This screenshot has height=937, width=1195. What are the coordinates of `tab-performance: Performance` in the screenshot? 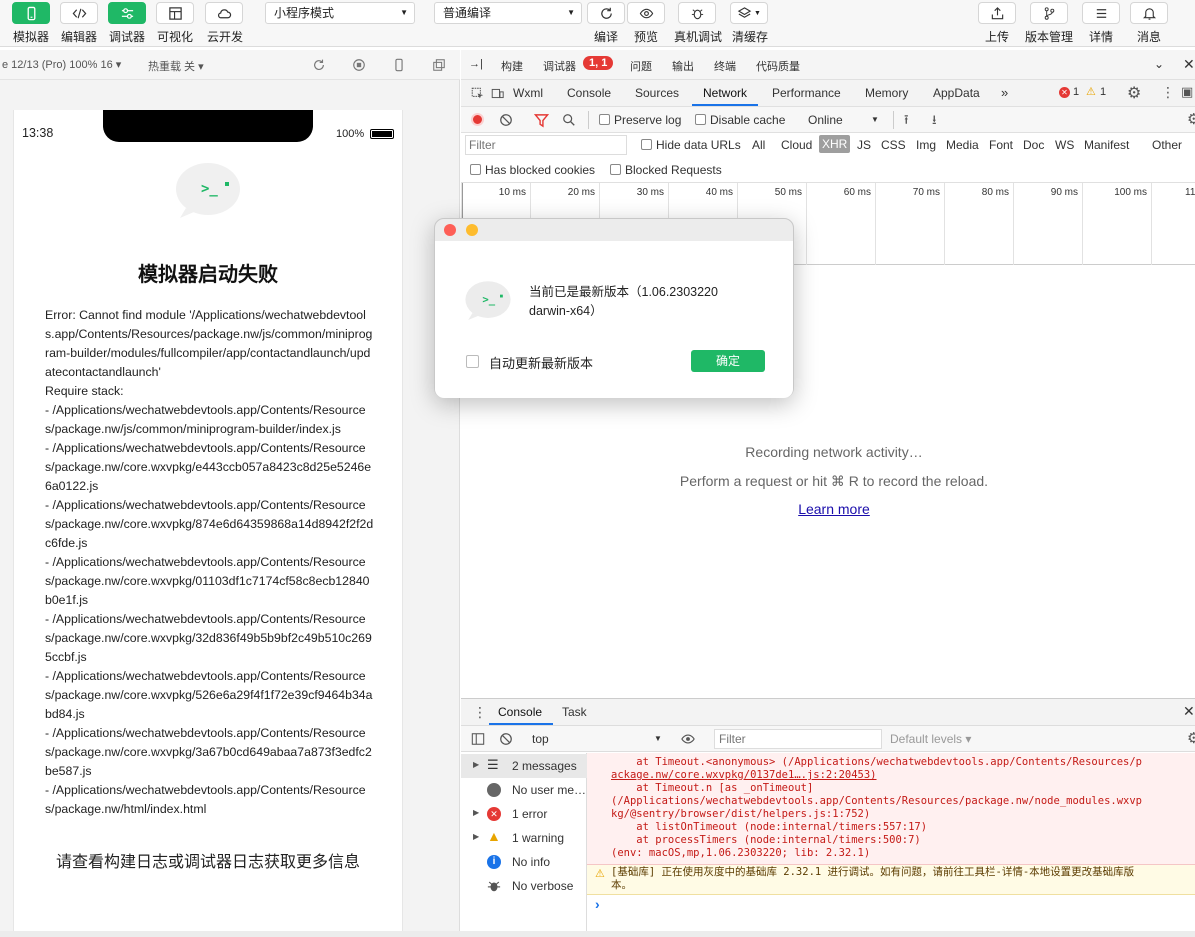 It's located at (806, 93).